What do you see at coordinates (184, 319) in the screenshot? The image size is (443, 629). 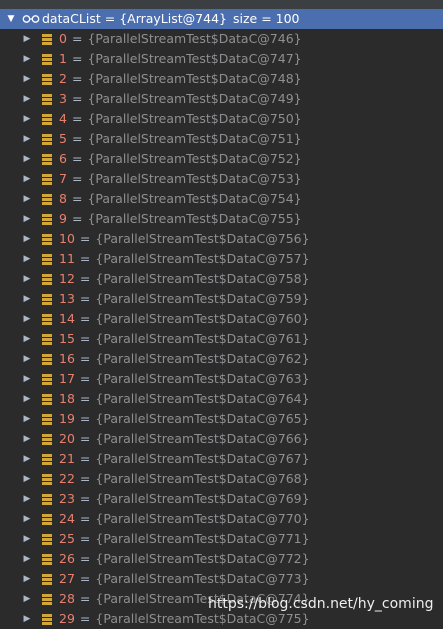 I see `item-text: 14 = {ParallelStreamTest$DataC@760}` at bounding box center [184, 319].